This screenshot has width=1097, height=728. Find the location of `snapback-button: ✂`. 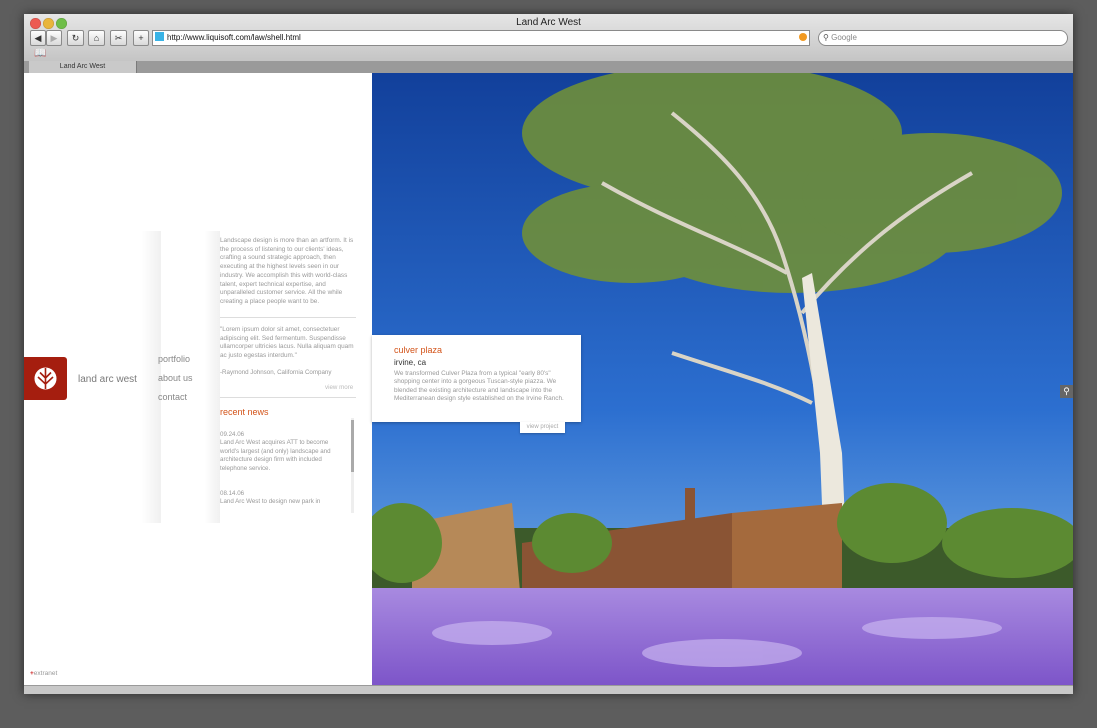

snapback-button: ✂ is located at coordinates (118, 38).